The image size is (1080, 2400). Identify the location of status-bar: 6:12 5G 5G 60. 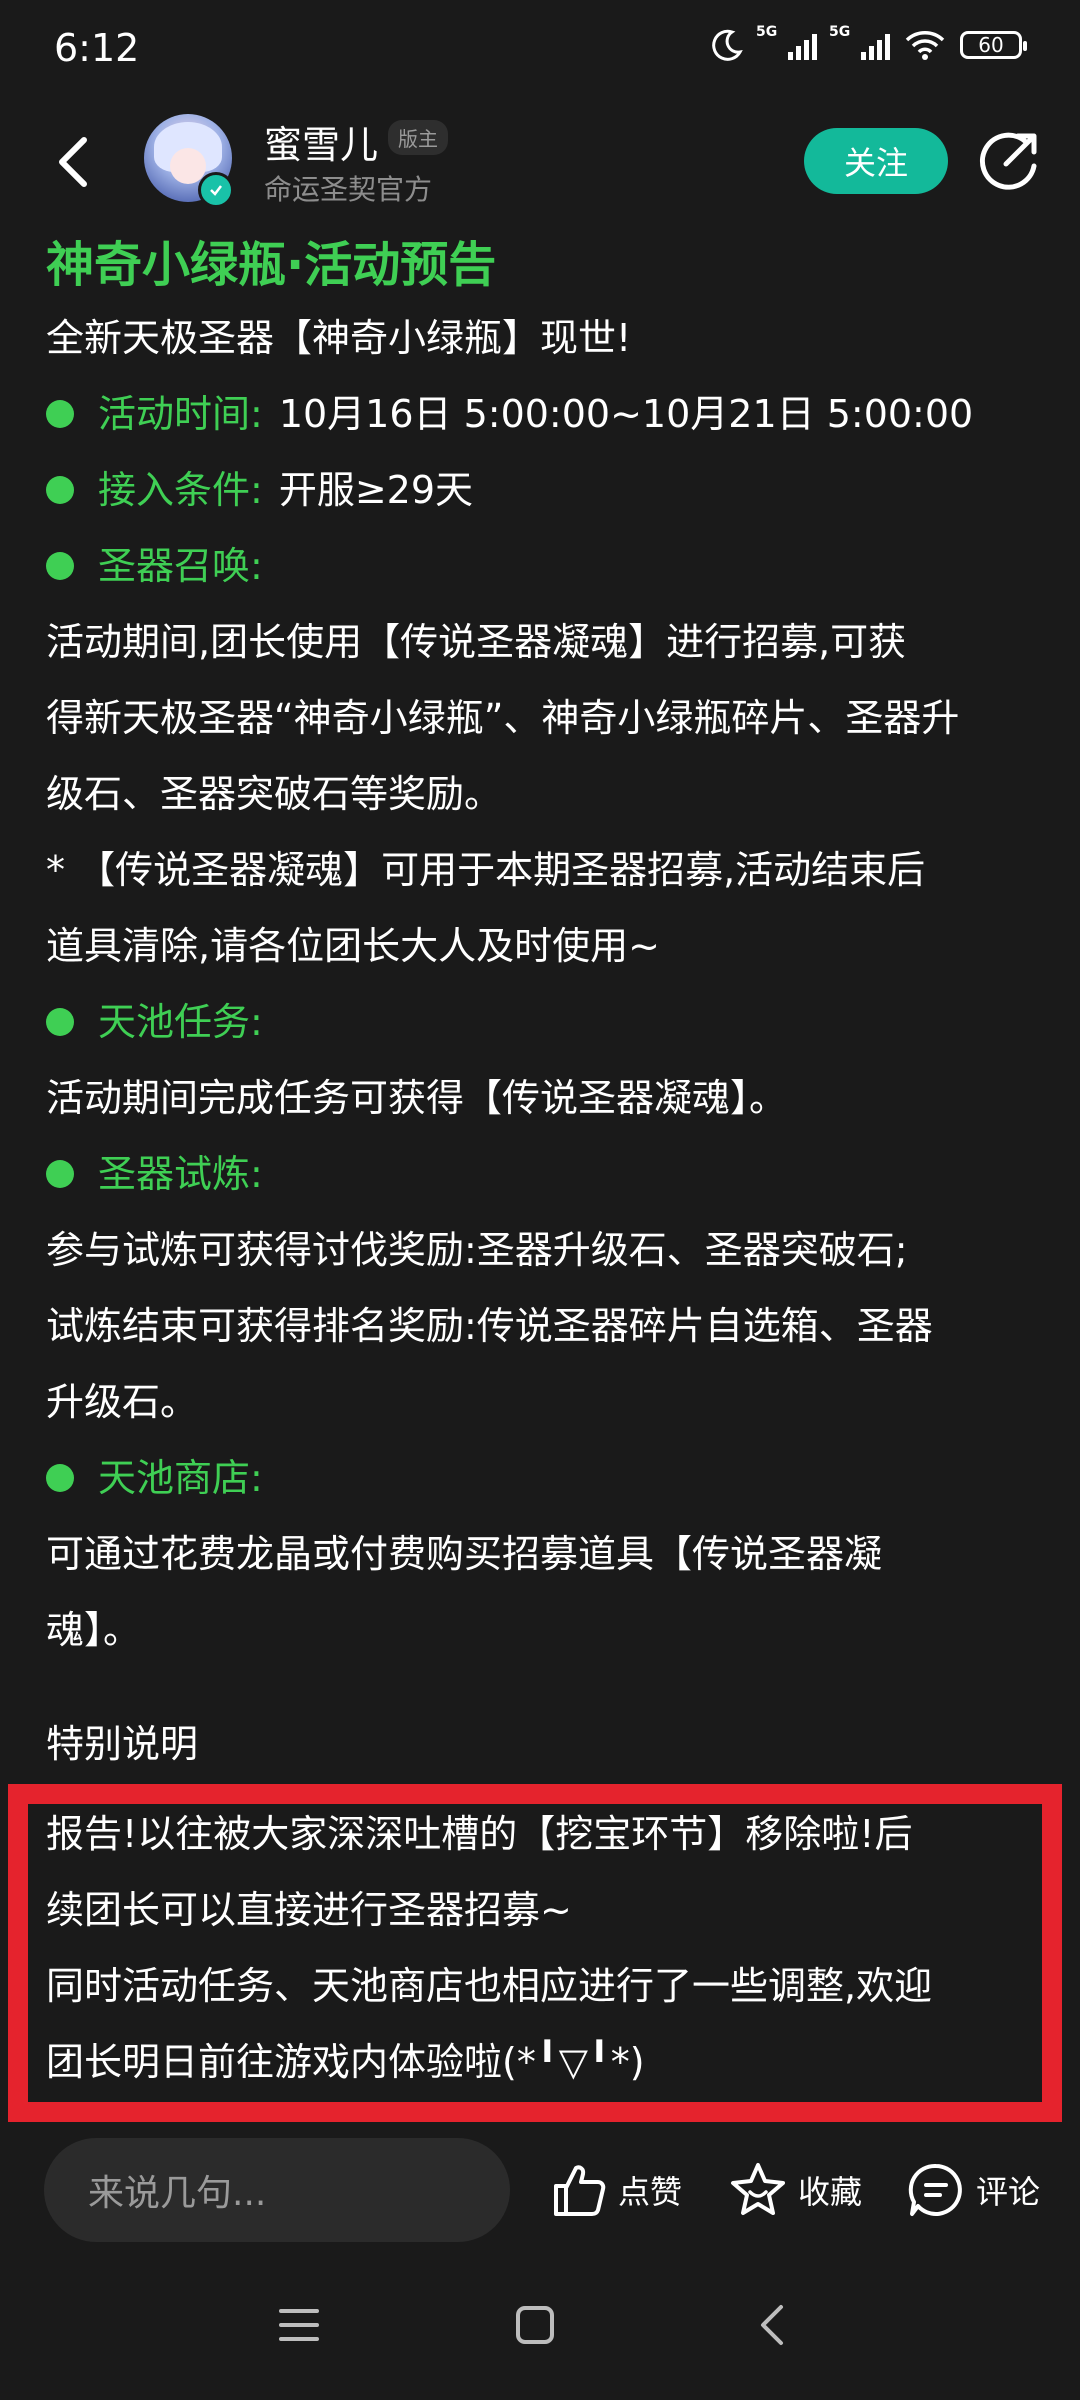
(540, 50).